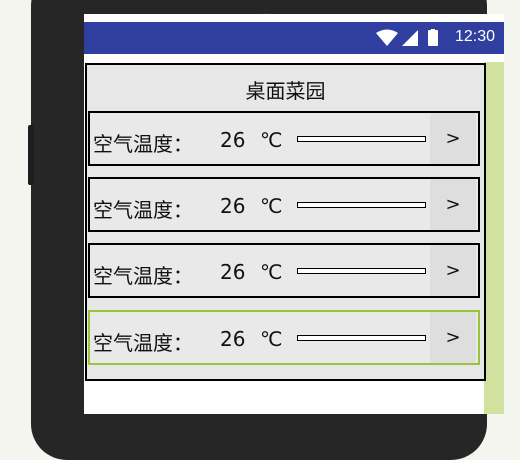 Image resolution: width=520 pixels, height=460 pixels. Describe the element at coordinates (474, 36) in the screenshot. I see `status-time: 12:30` at that location.